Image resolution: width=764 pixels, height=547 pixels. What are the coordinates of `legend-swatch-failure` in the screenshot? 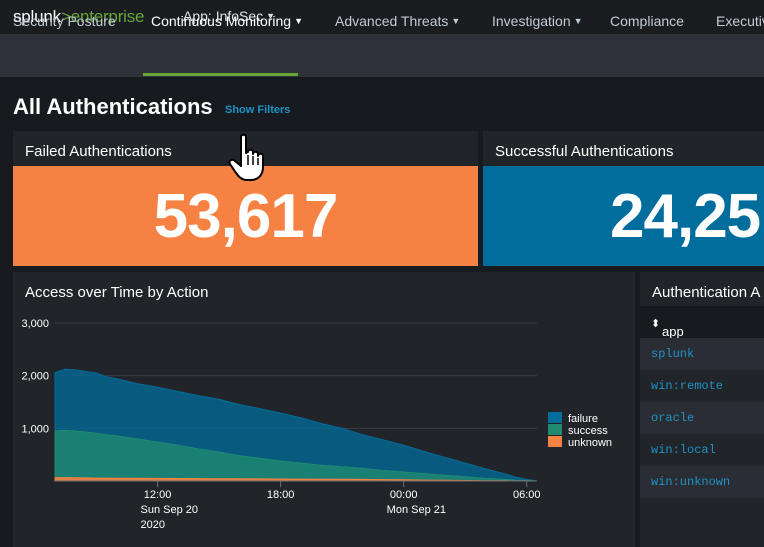 It's located at (555, 417).